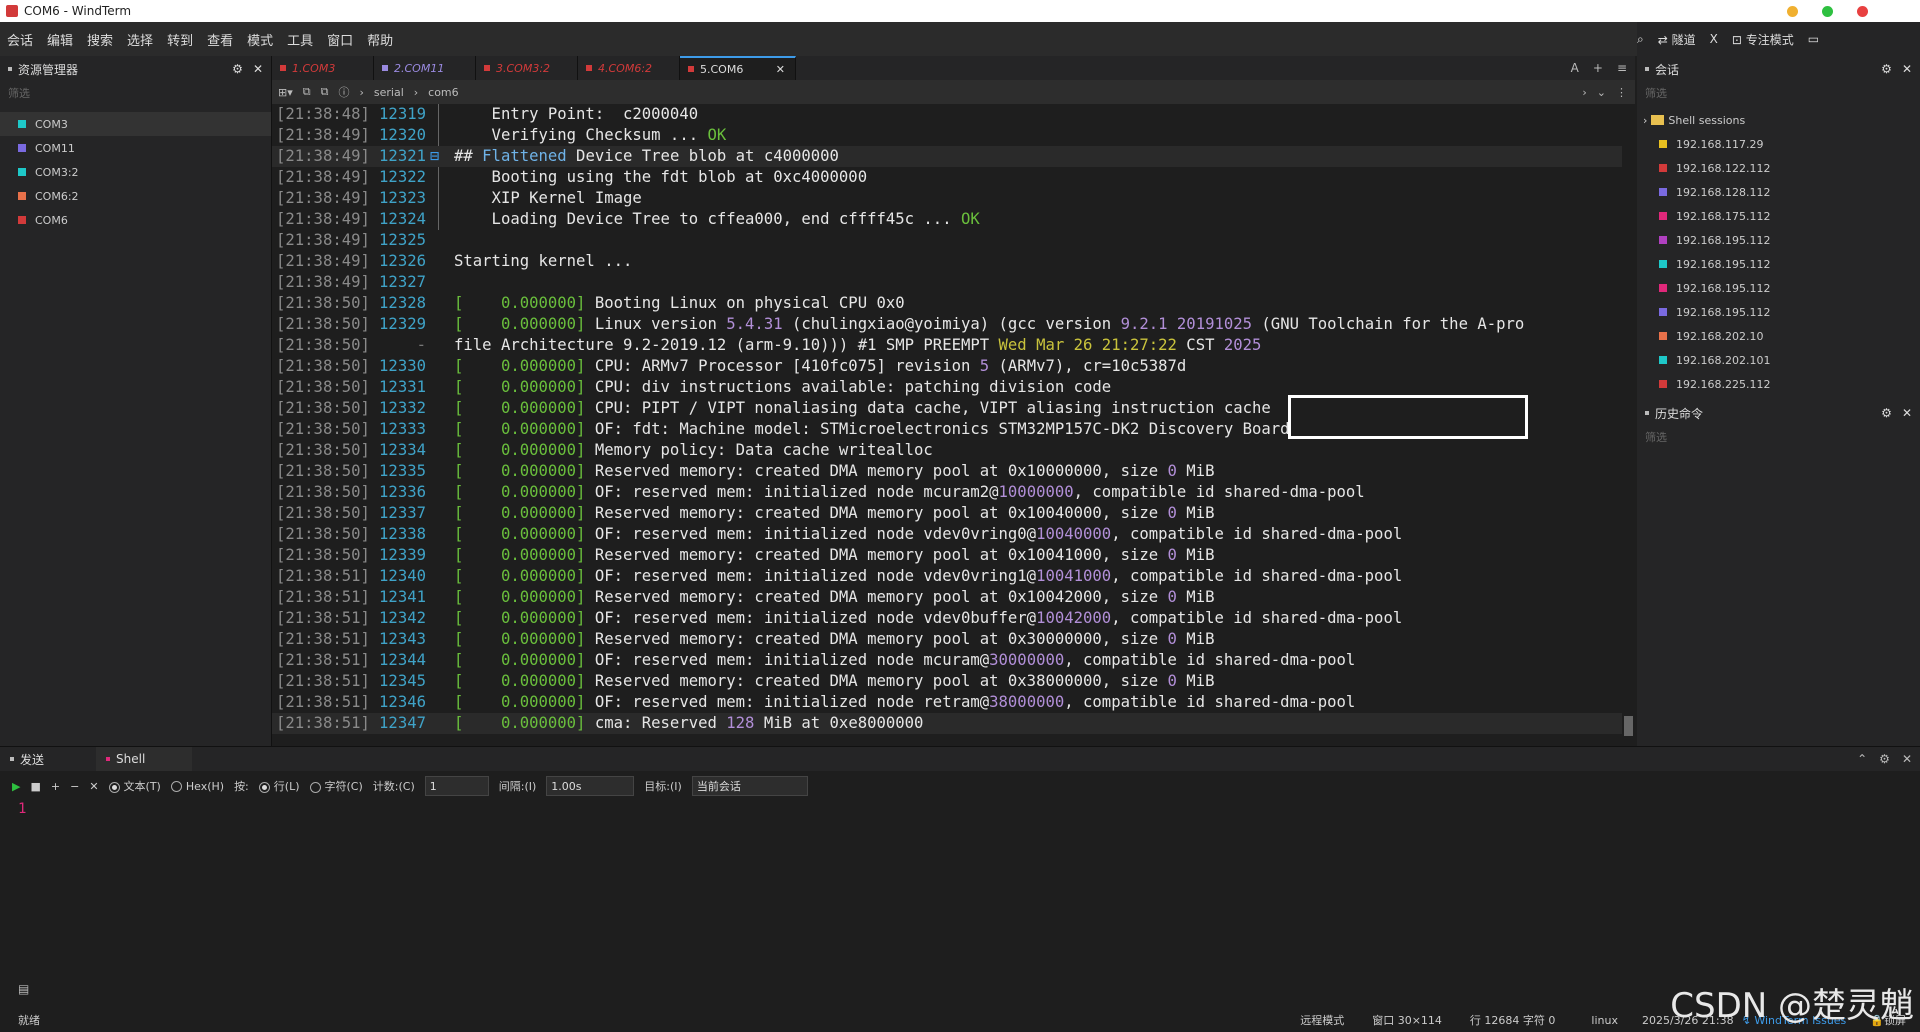  I want to click on line-radio: 行(L), so click(279, 786).